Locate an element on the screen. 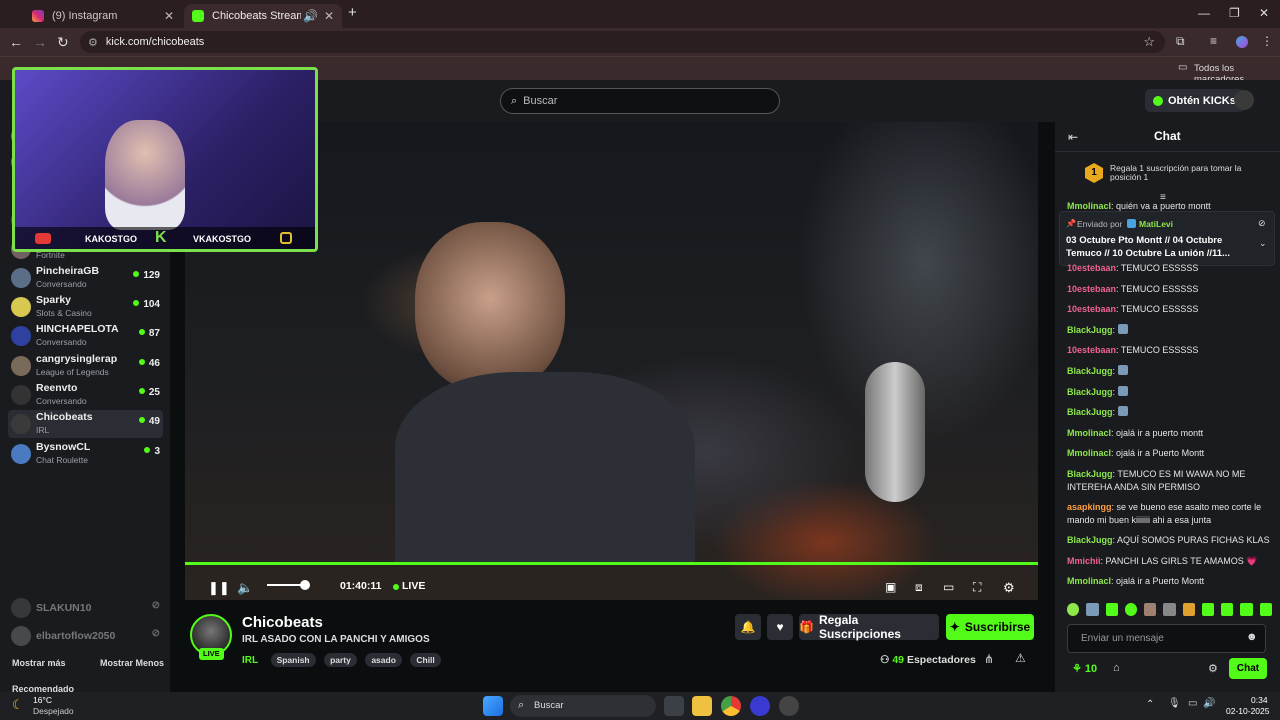 The width and height of the screenshot is (1280, 720). tag-chill: Chill is located at coordinates (425, 660).